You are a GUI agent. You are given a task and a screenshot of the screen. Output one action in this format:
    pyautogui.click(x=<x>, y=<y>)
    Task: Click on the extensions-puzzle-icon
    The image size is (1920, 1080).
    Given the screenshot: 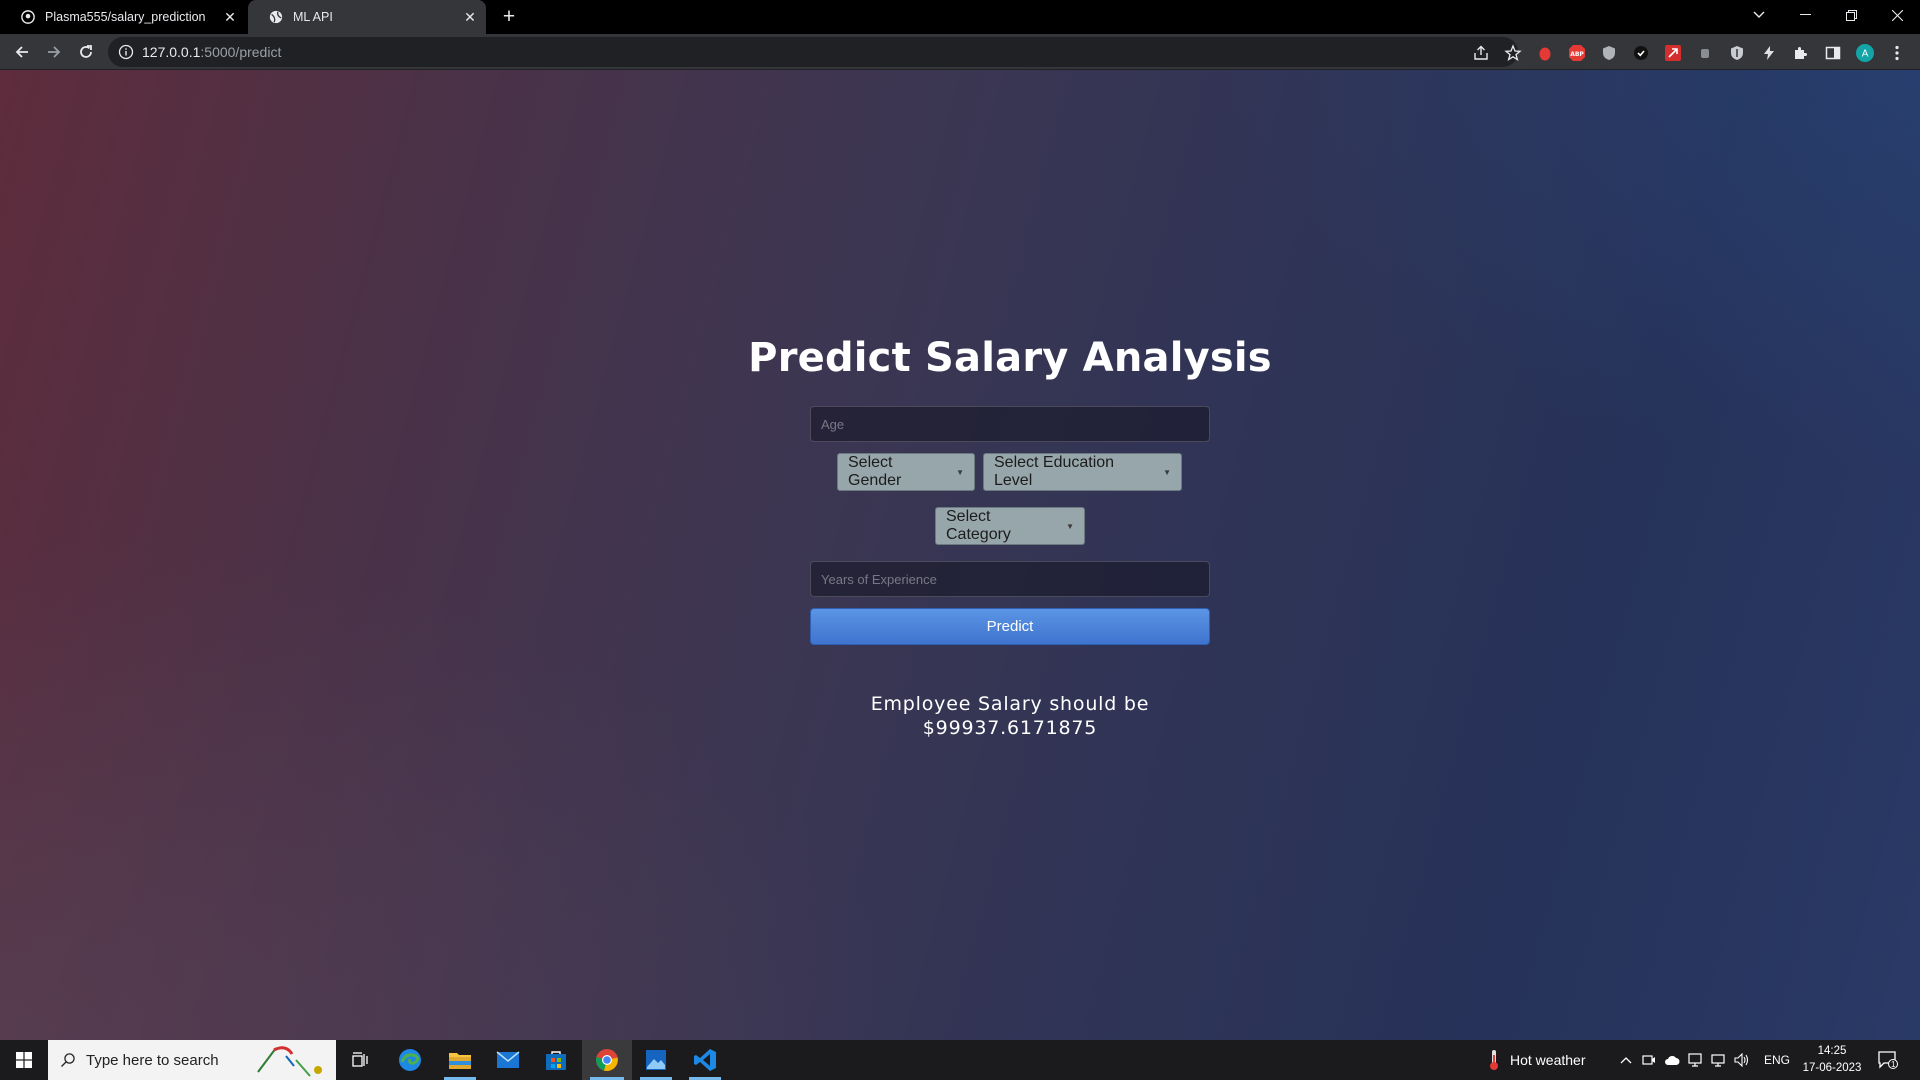 What is the action you would take?
    pyautogui.click(x=1801, y=53)
    